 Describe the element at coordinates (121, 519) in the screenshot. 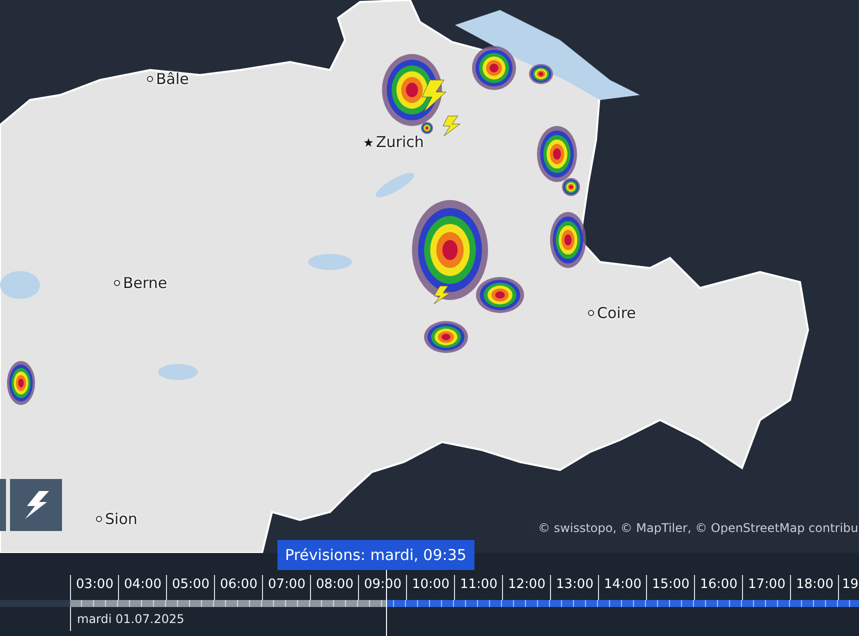

I see `city-label: Sion` at that location.